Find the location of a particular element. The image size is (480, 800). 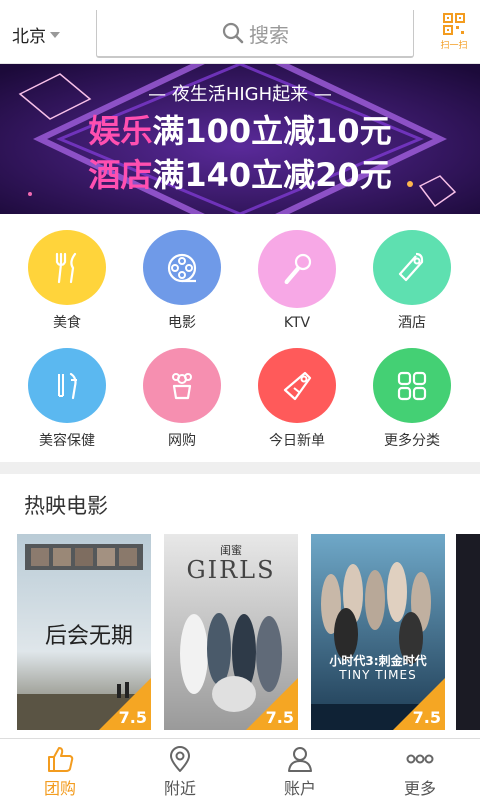

thumbs-up-icon is located at coordinates (61, 759).